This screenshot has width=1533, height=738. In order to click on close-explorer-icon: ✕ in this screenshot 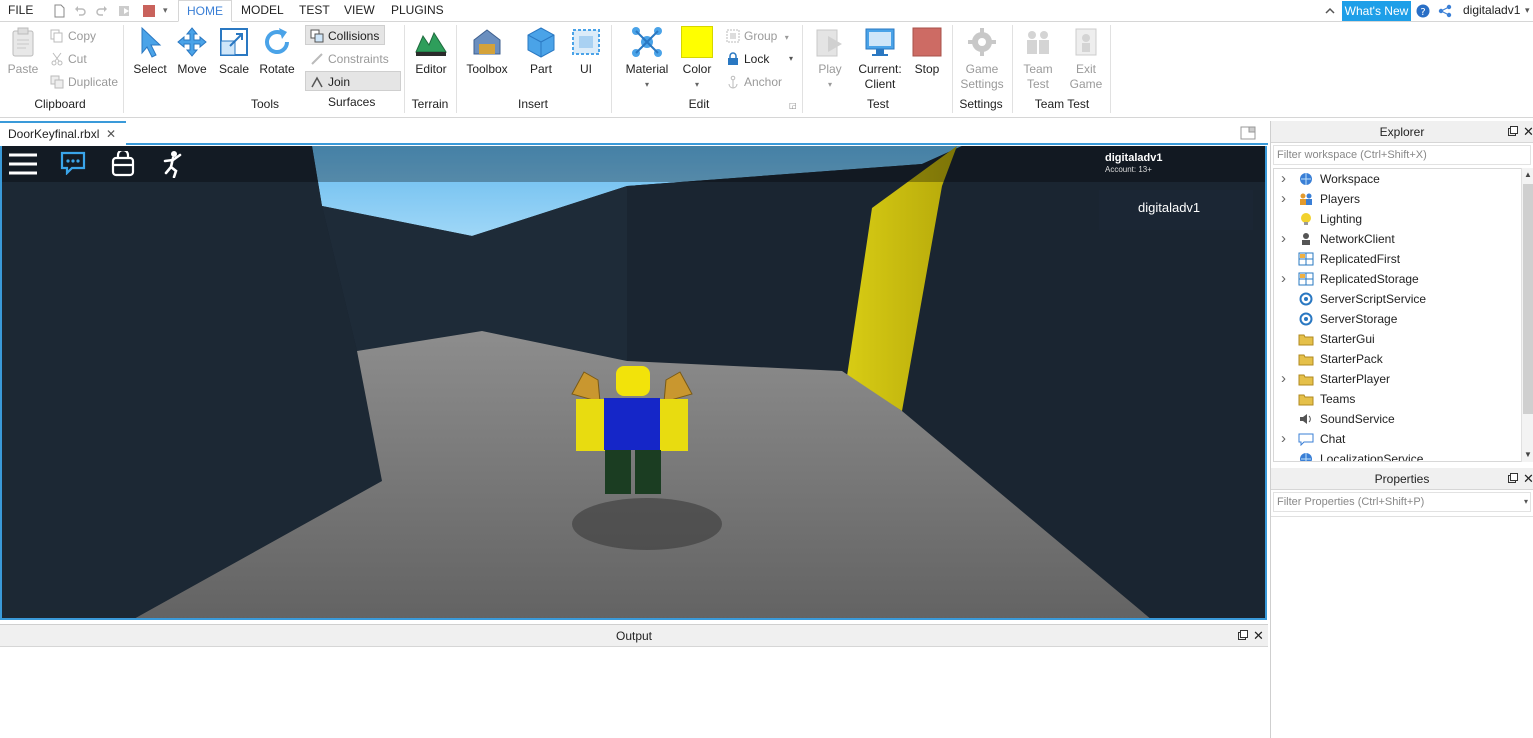, I will do `click(1528, 132)`.